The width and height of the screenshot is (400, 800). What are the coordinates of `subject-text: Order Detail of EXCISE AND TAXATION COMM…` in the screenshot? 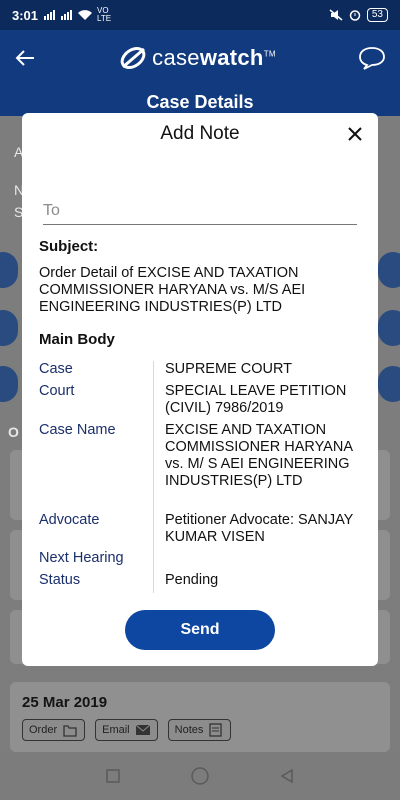 It's located at (172, 290).